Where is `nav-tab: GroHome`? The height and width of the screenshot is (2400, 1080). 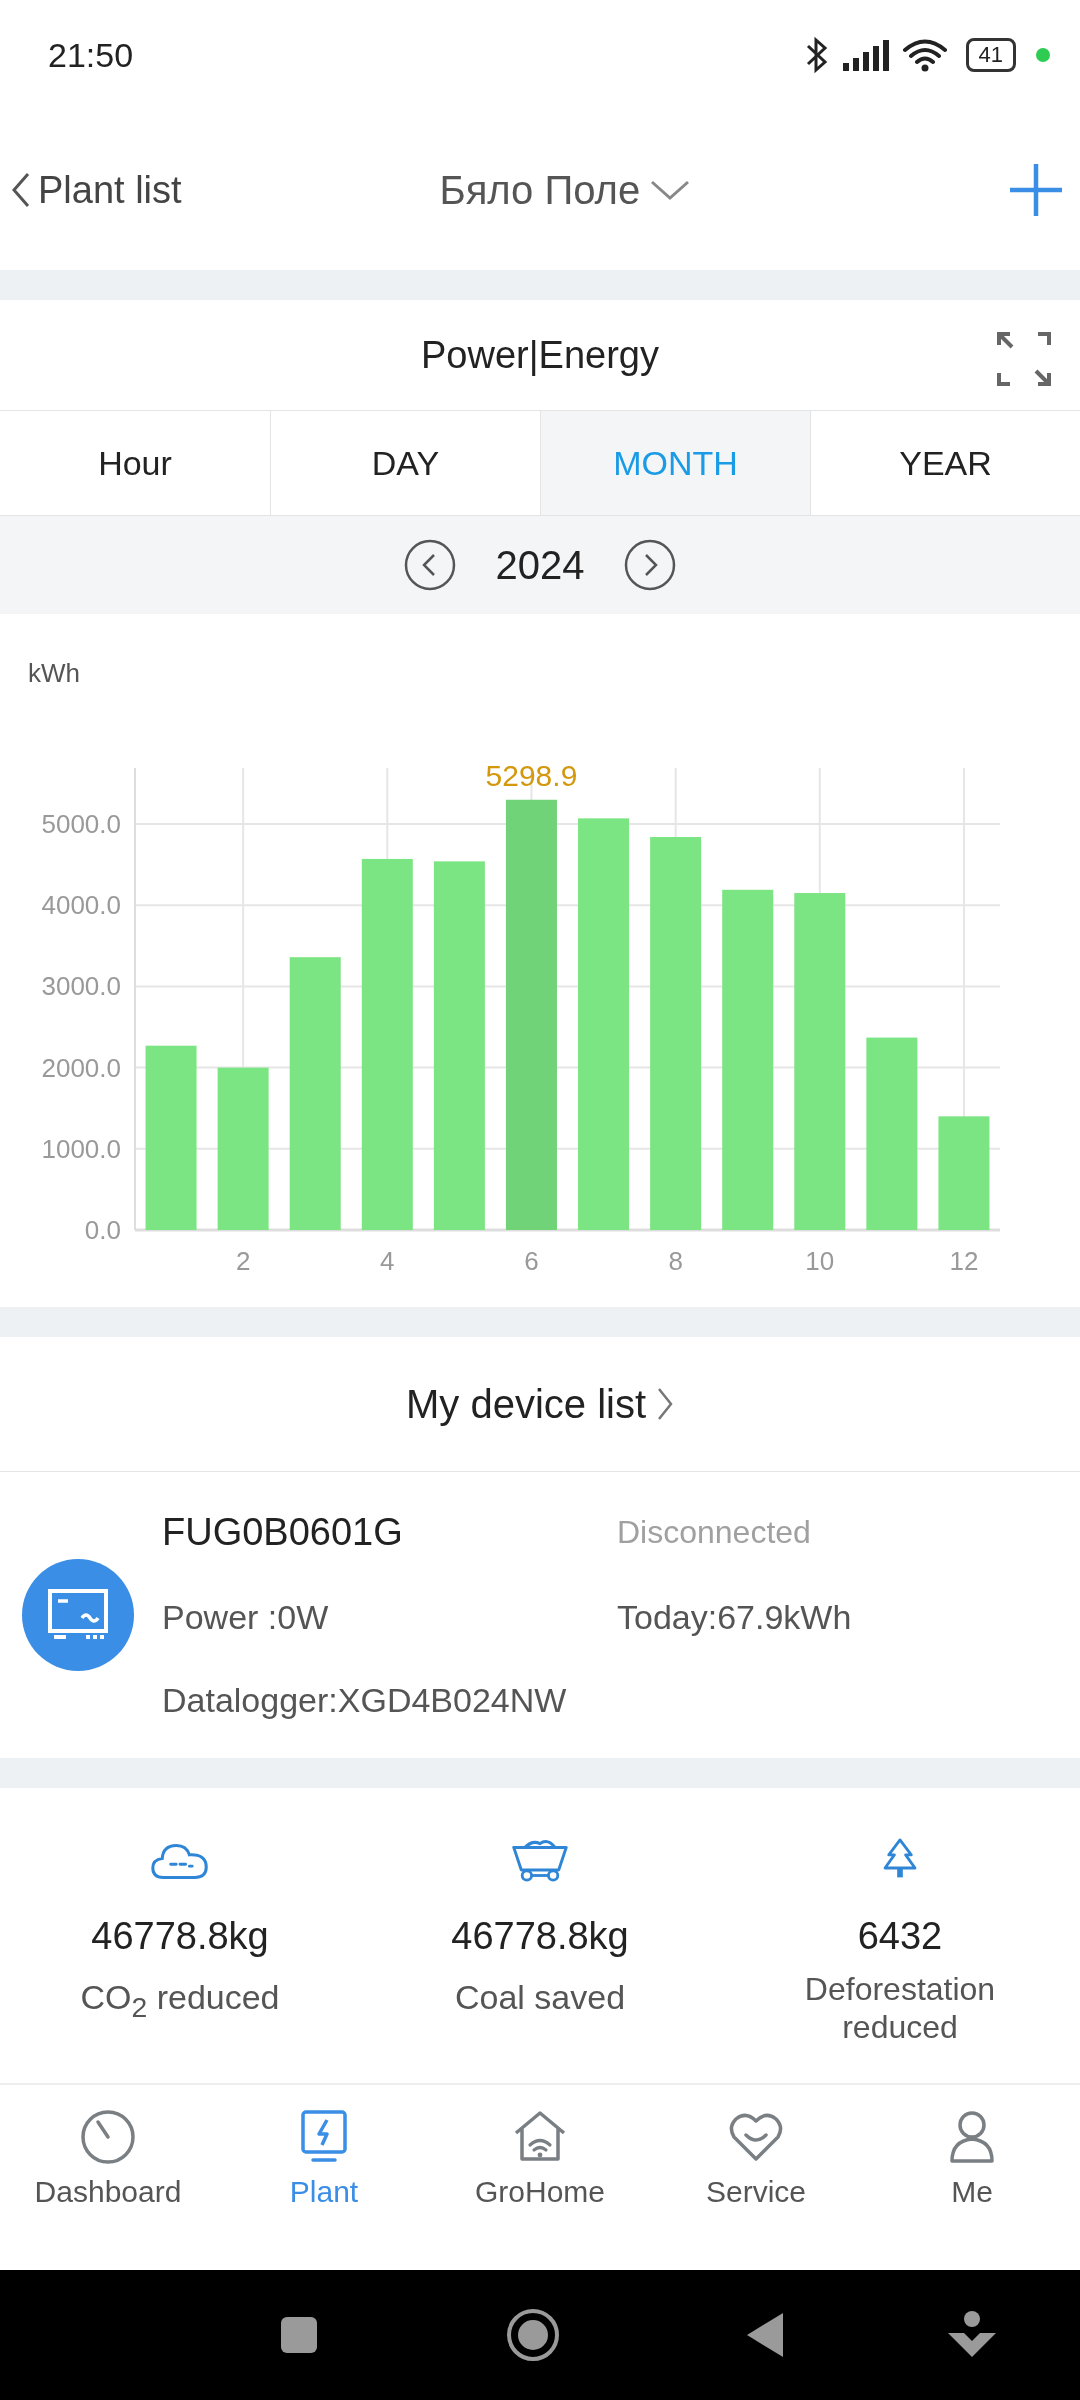
nav-tab: GroHome is located at coordinates (540, 2177).